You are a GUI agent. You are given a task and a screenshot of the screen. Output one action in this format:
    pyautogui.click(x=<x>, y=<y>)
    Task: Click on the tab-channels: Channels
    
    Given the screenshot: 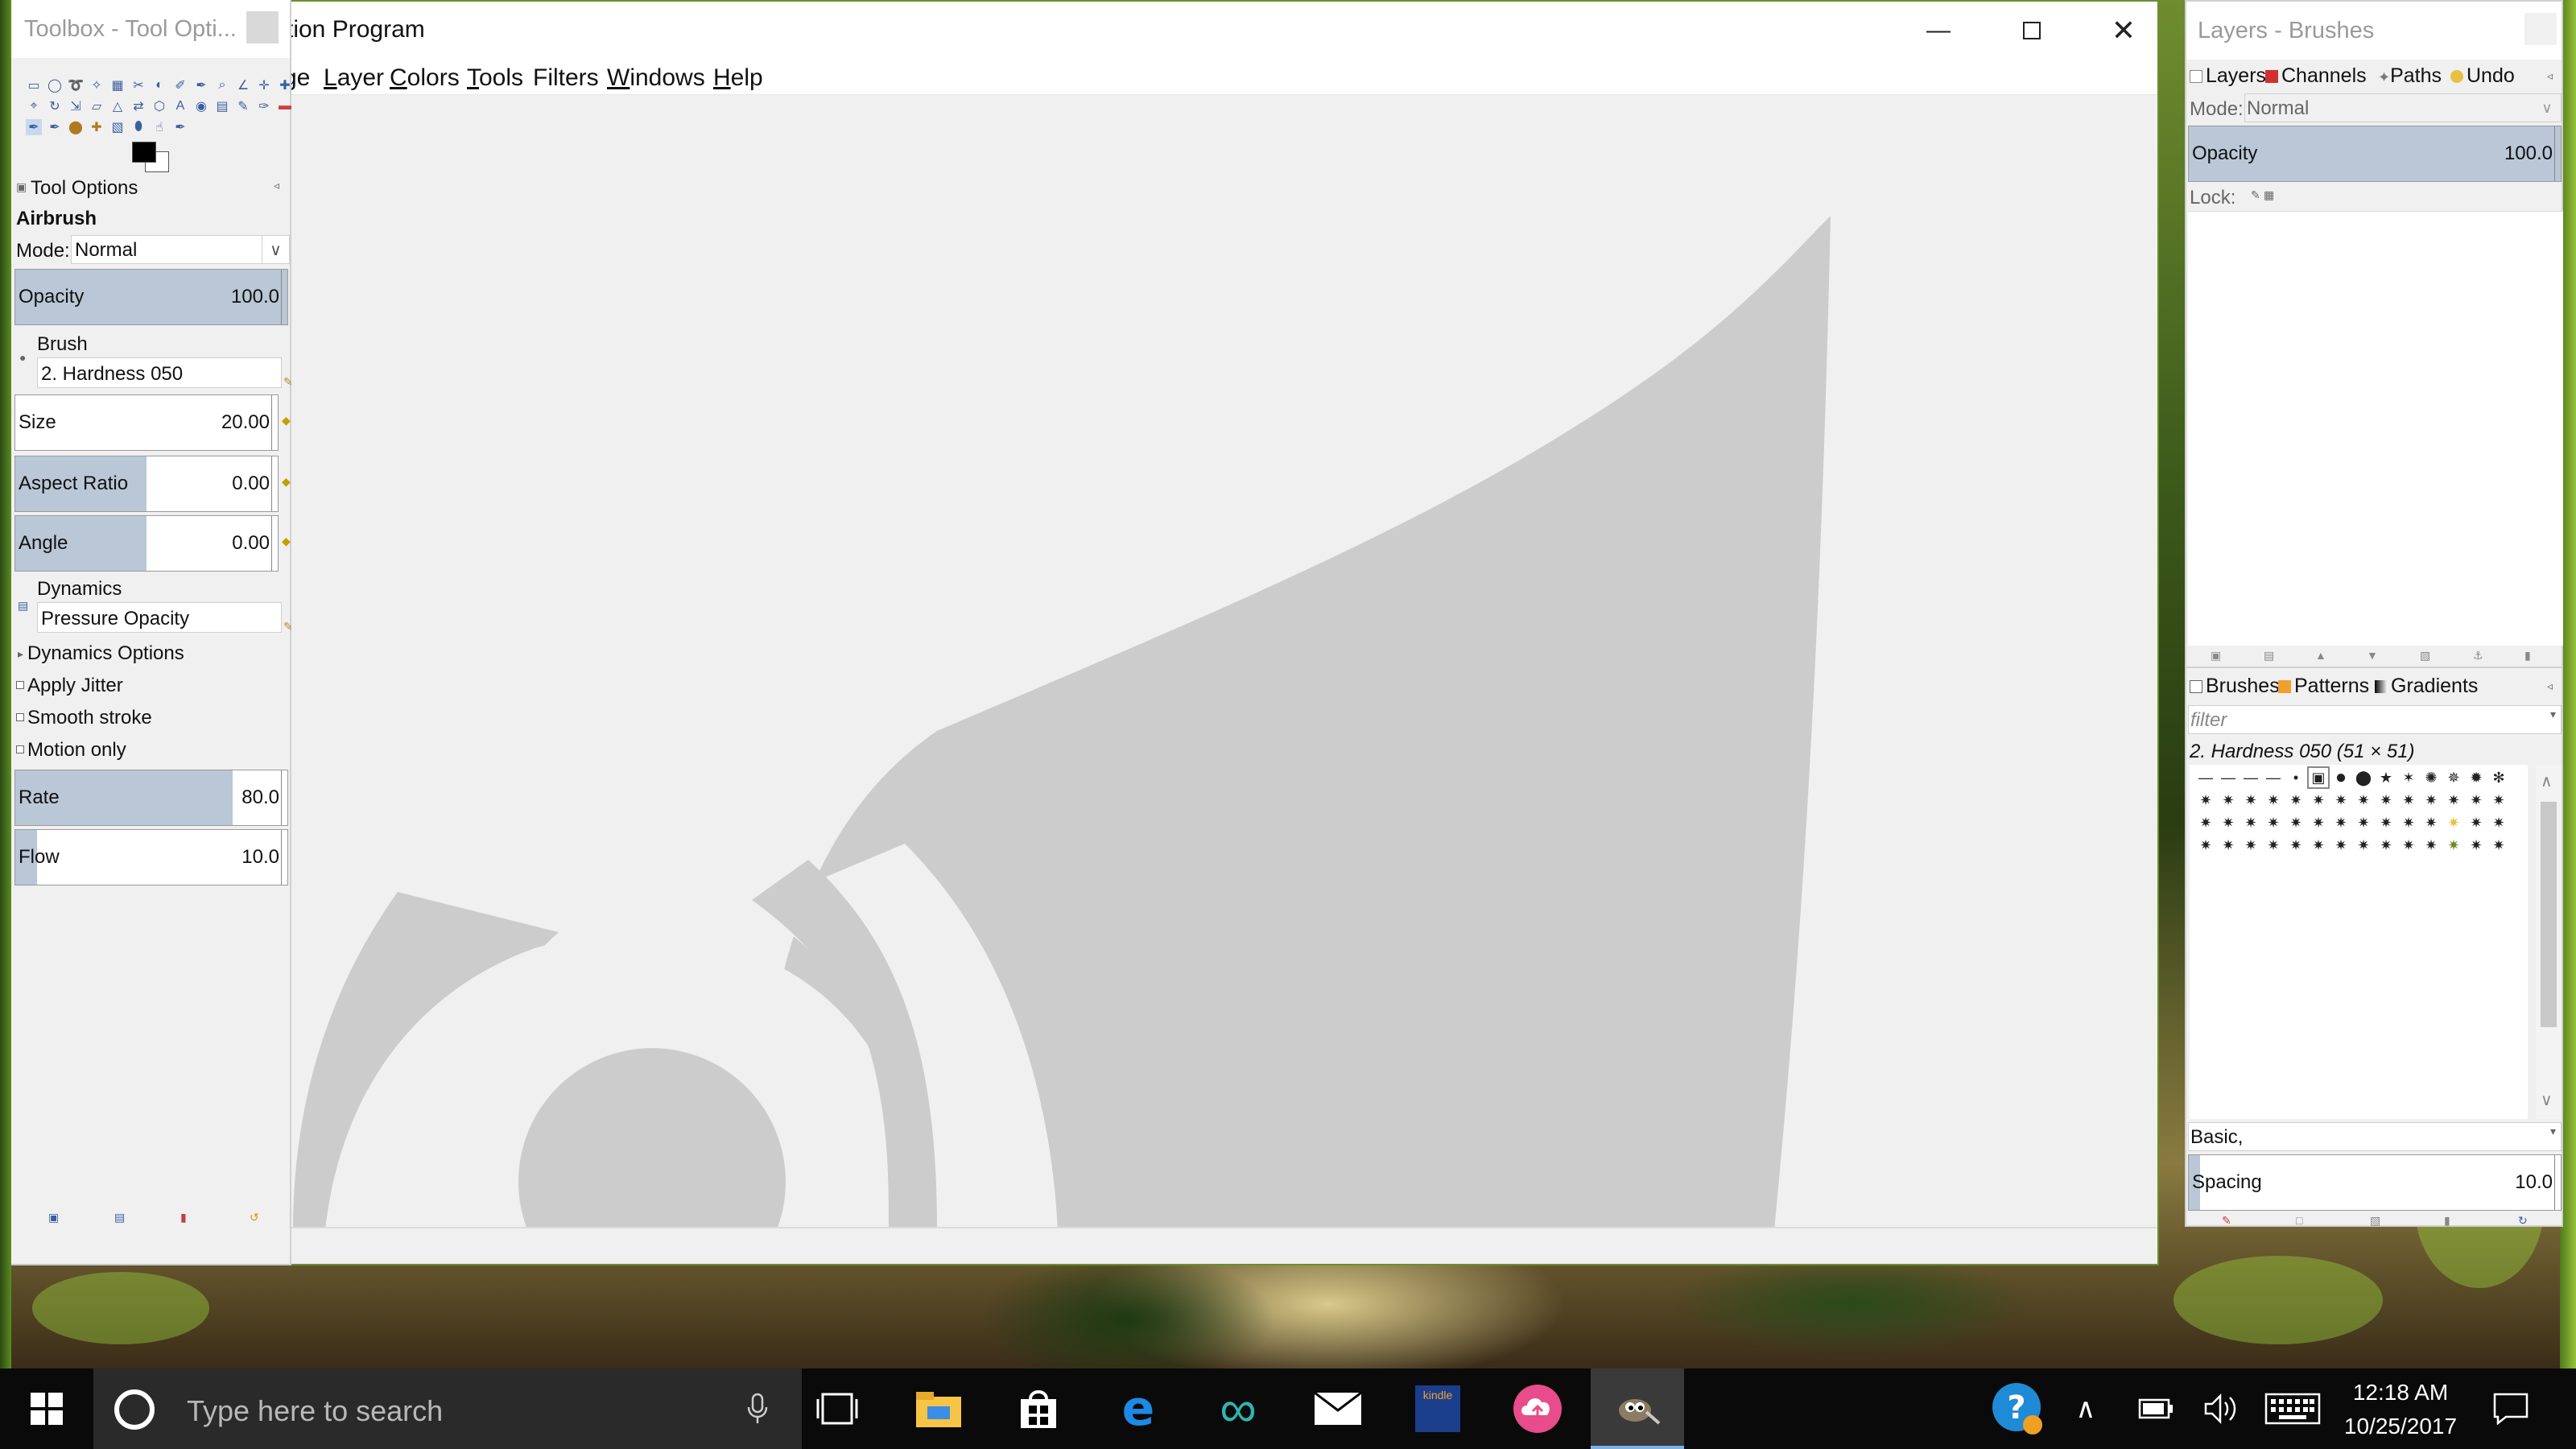 What is the action you would take?
    pyautogui.click(x=2316, y=76)
    